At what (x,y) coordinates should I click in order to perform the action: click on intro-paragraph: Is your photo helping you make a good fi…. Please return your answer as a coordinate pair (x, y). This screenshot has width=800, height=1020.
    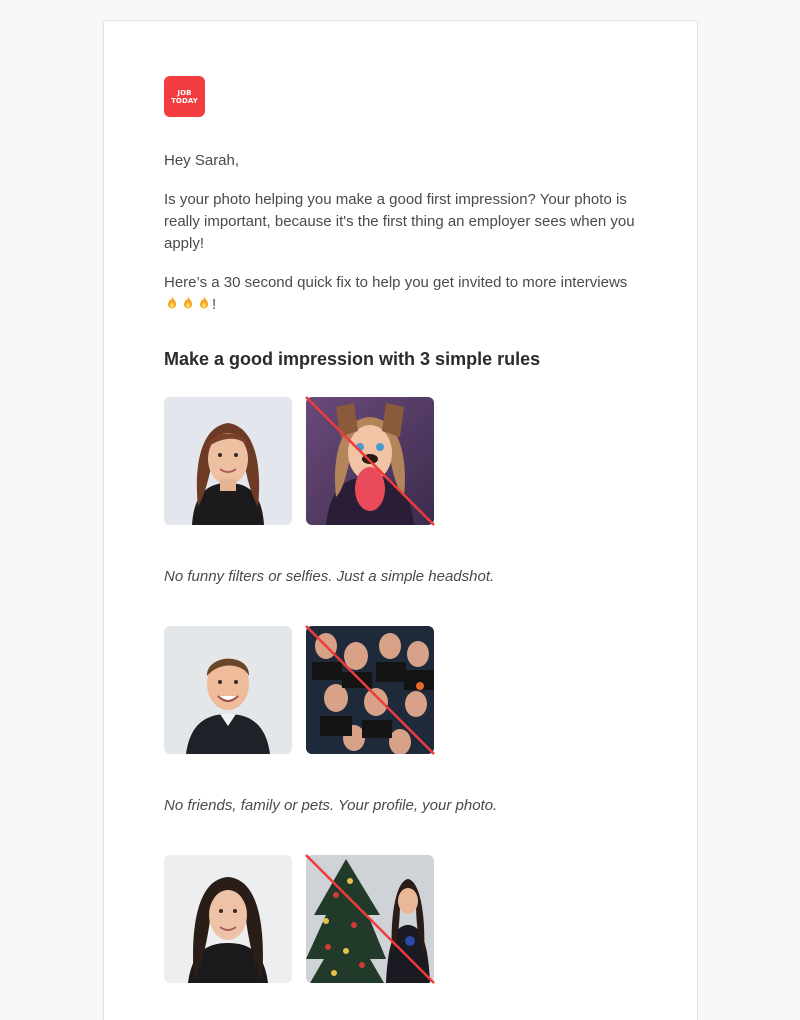
    Looking at the image, I should click on (399, 221).